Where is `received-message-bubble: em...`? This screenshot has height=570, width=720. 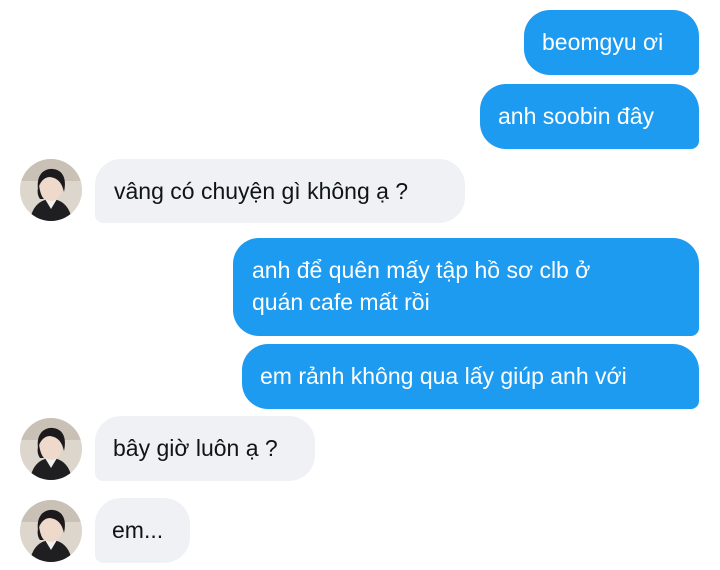
received-message-bubble: em... is located at coordinates (142, 530).